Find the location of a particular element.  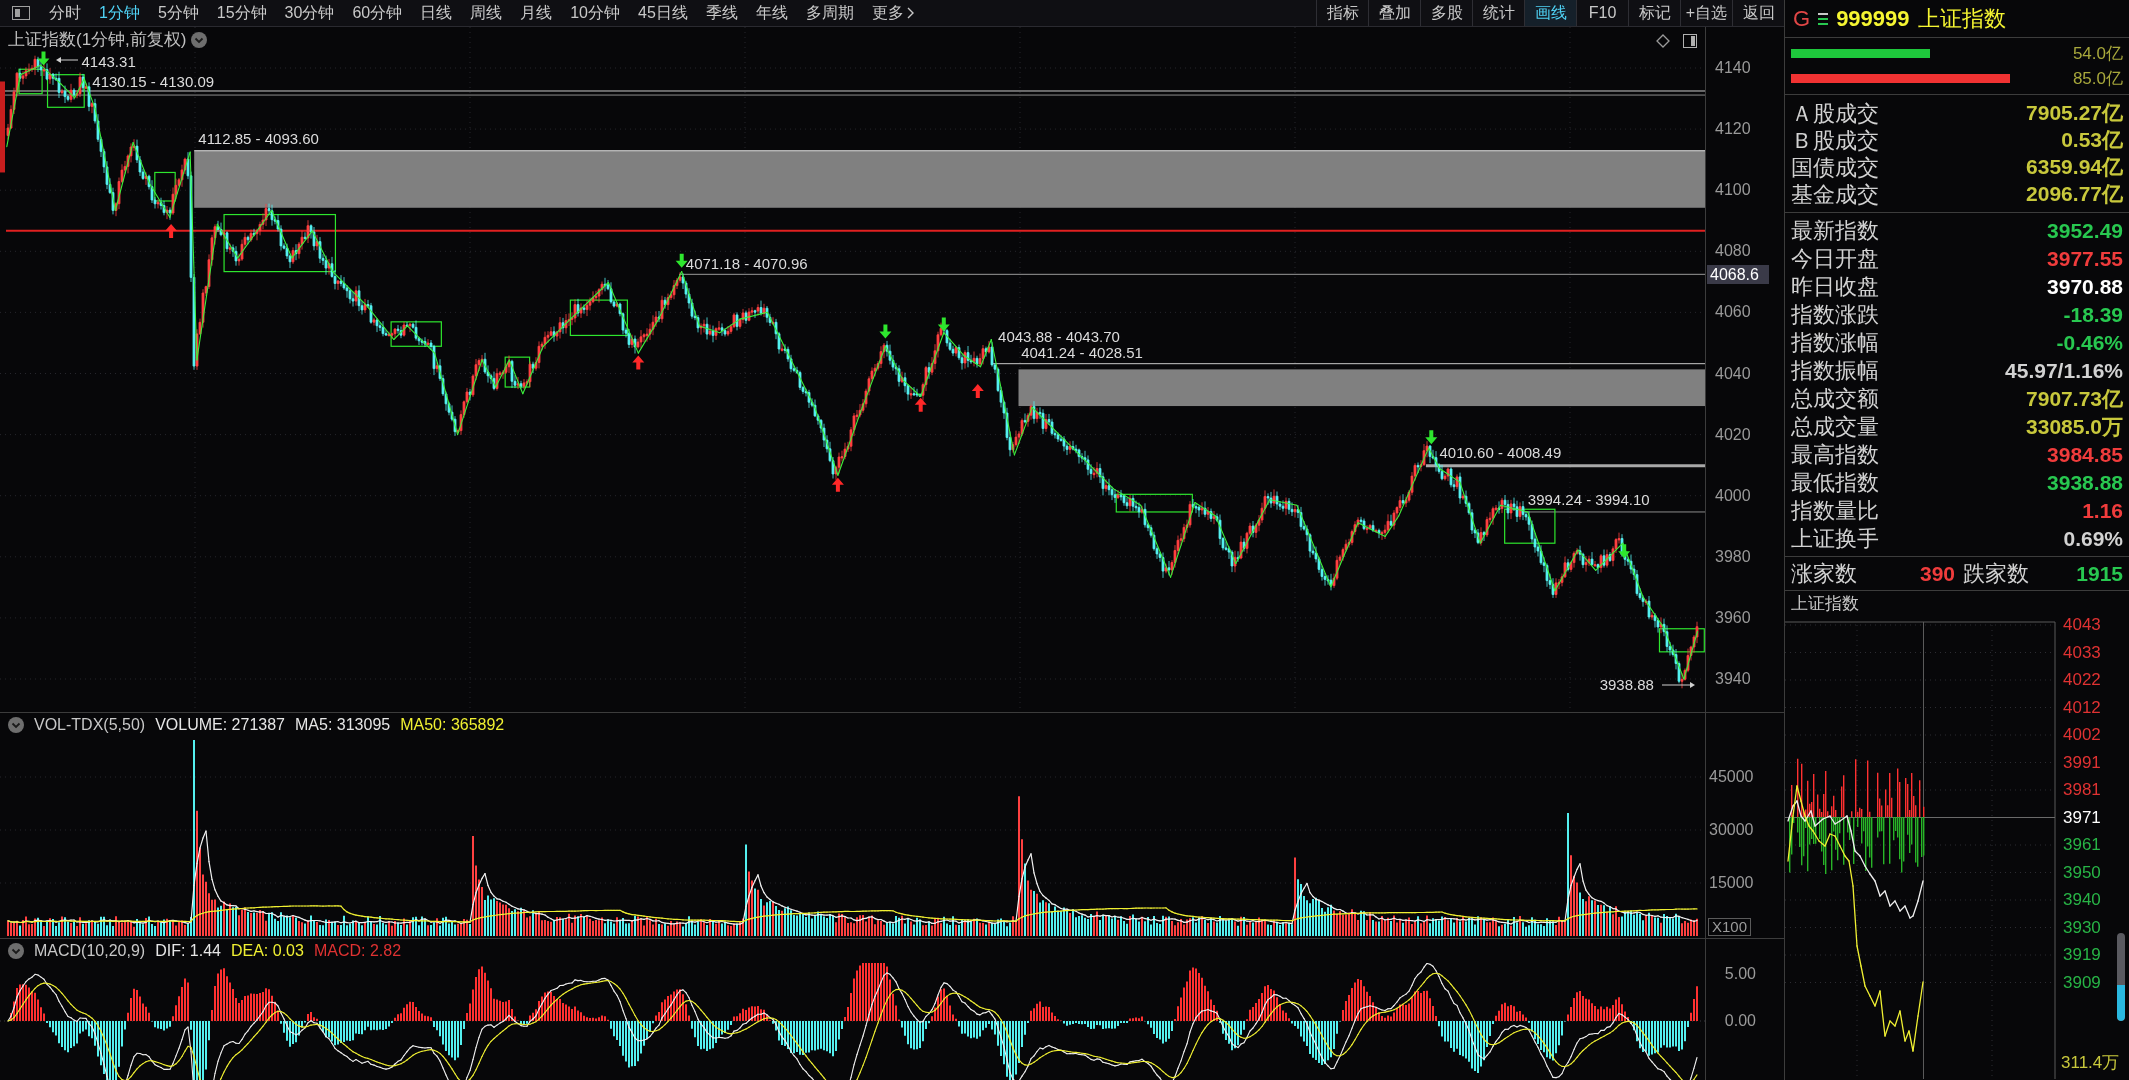

axis-label: 3960 is located at coordinates (1733, 617).